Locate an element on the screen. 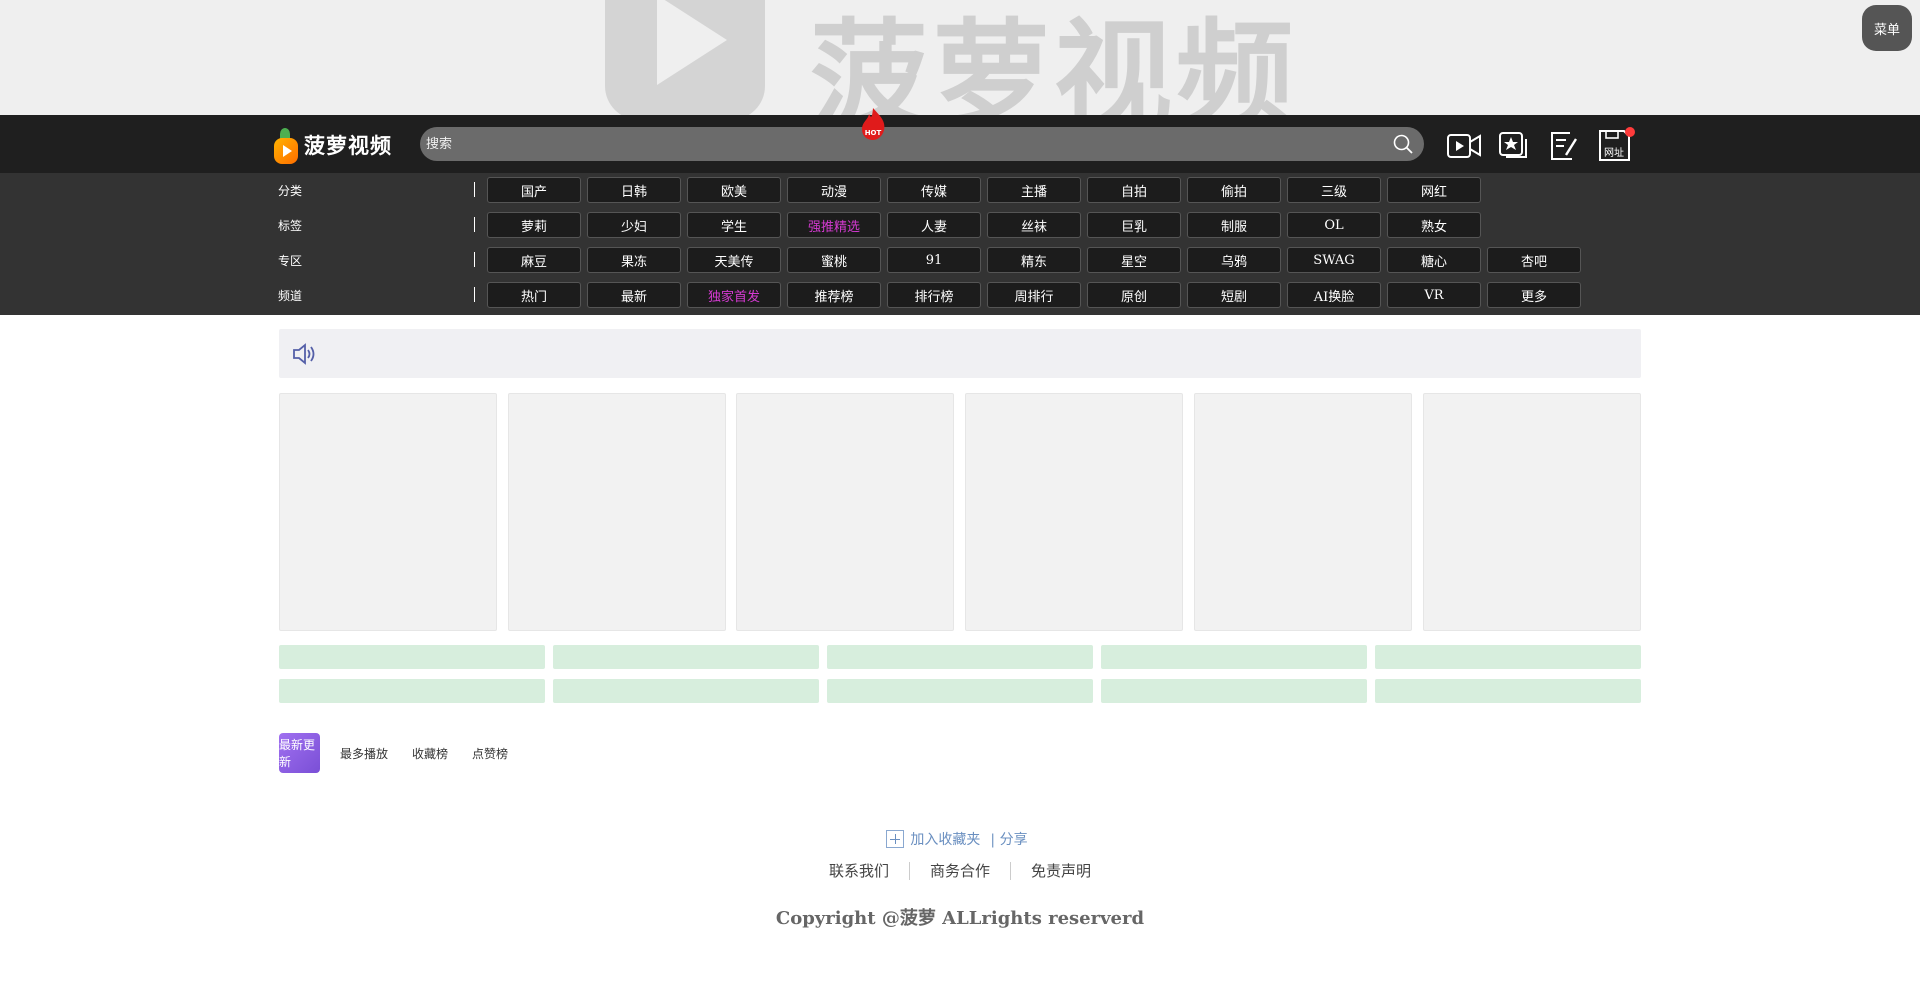 This screenshot has height=993, width=1920. header-bar: 菠萝视频 网址 is located at coordinates (960, 144).